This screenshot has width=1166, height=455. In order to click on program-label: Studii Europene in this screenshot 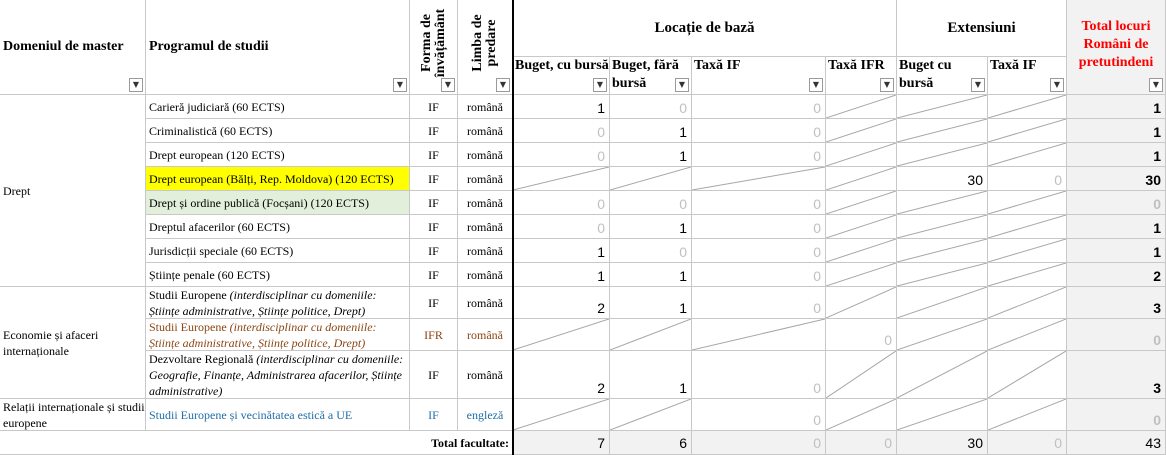, I will do `click(189, 326)`.